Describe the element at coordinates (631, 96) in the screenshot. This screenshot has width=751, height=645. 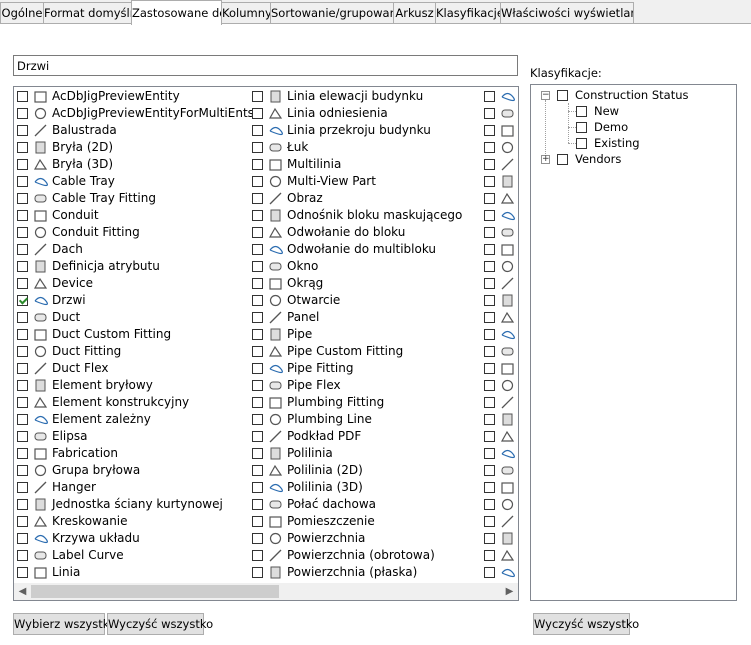
I see `tree-node-construction-status: − Construction Status` at that location.